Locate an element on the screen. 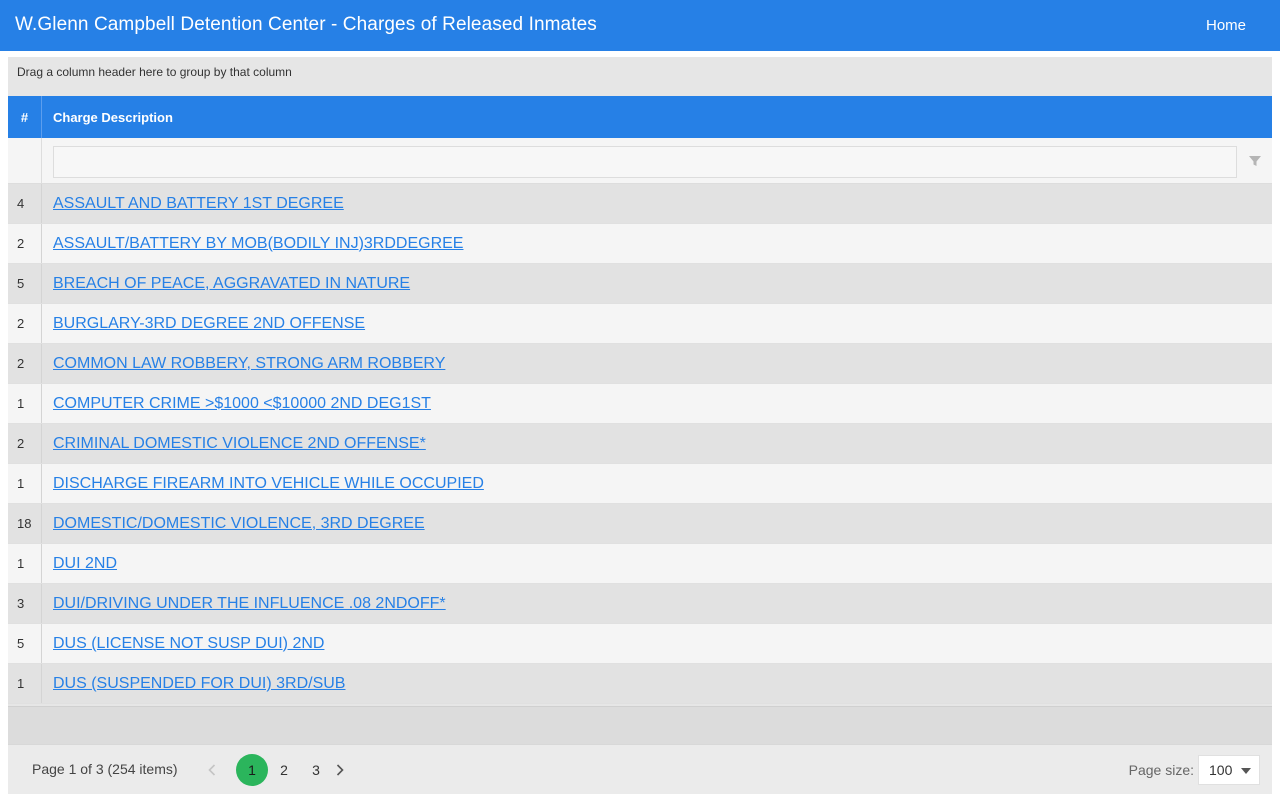  table-row: 4 ASSAULT AND BATTERY 1ST DEGREE is located at coordinates (640, 204).